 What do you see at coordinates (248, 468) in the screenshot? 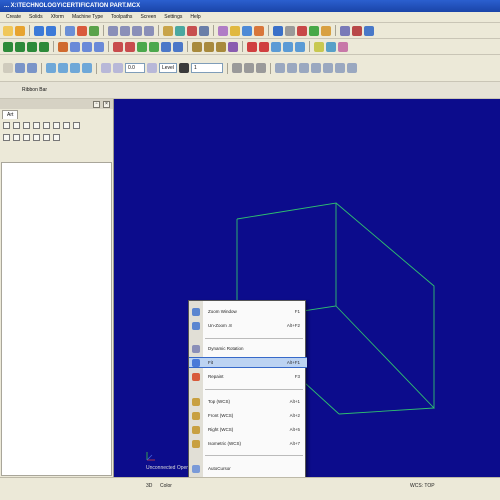
I see `menu-item-autocursor: AutoCursor` at bounding box center [248, 468].